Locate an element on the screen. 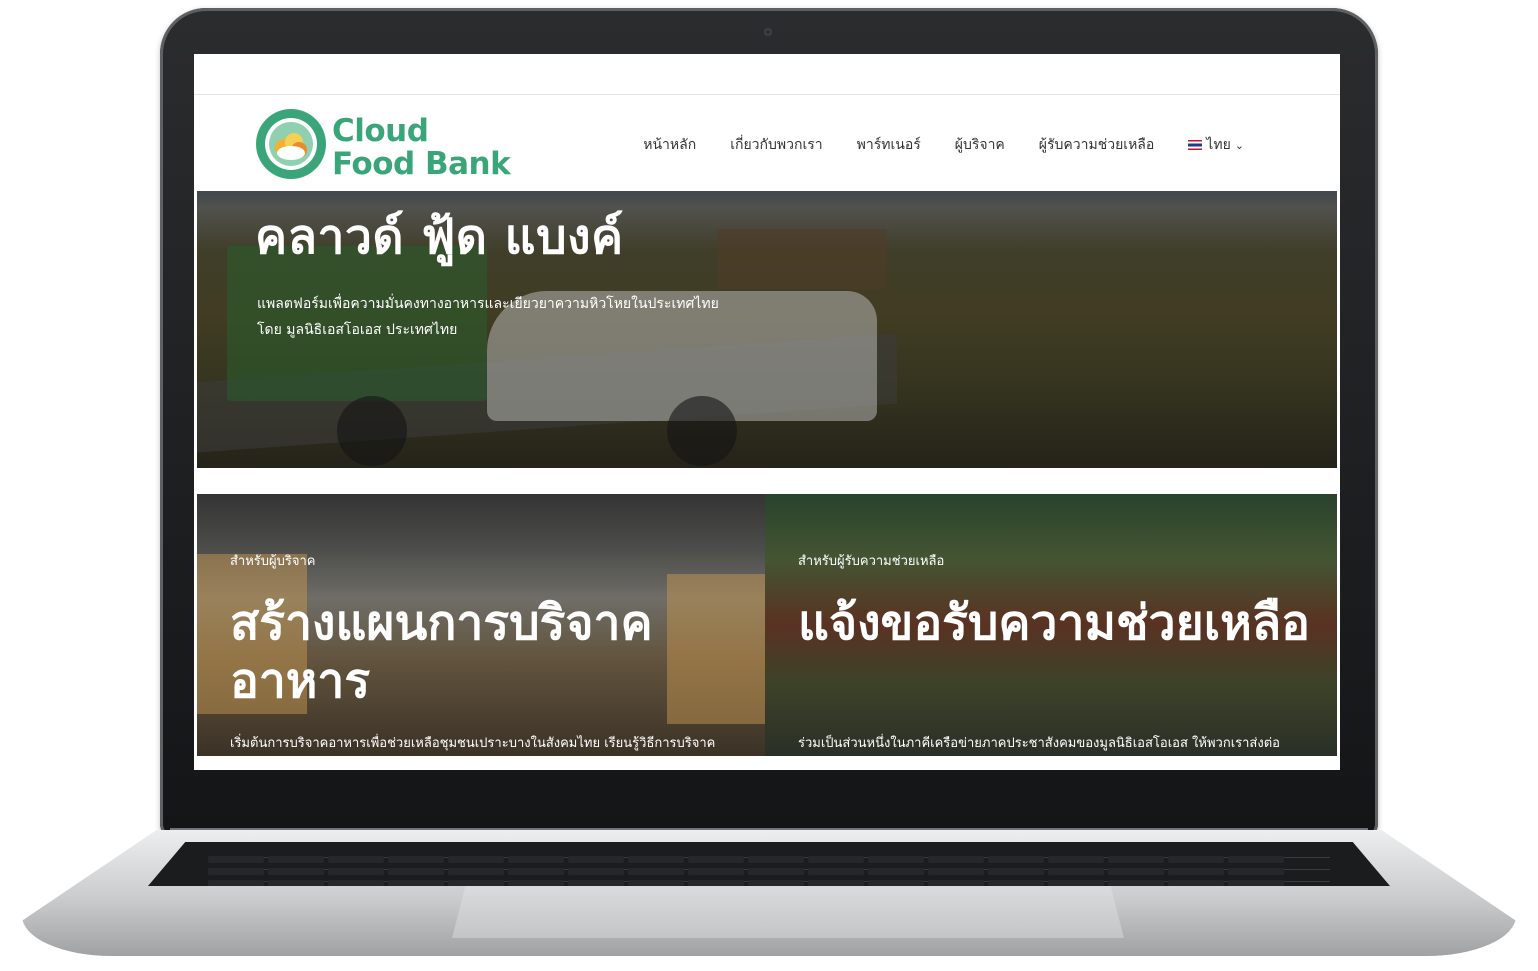 Image resolution: width=1538 pixels, height=971 pixels. keyboard is located at coordinates (769, 864).